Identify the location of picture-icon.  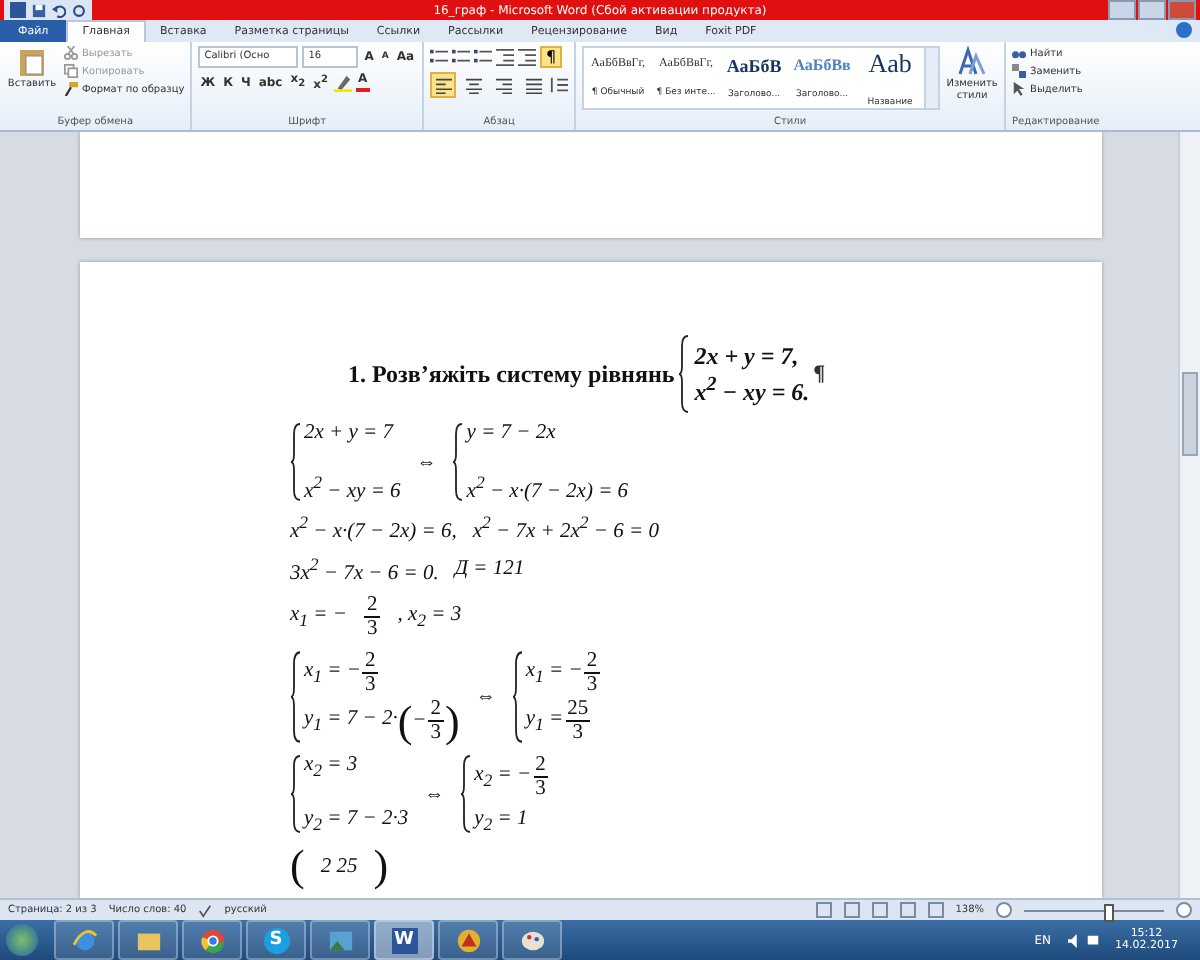
(340, 940).